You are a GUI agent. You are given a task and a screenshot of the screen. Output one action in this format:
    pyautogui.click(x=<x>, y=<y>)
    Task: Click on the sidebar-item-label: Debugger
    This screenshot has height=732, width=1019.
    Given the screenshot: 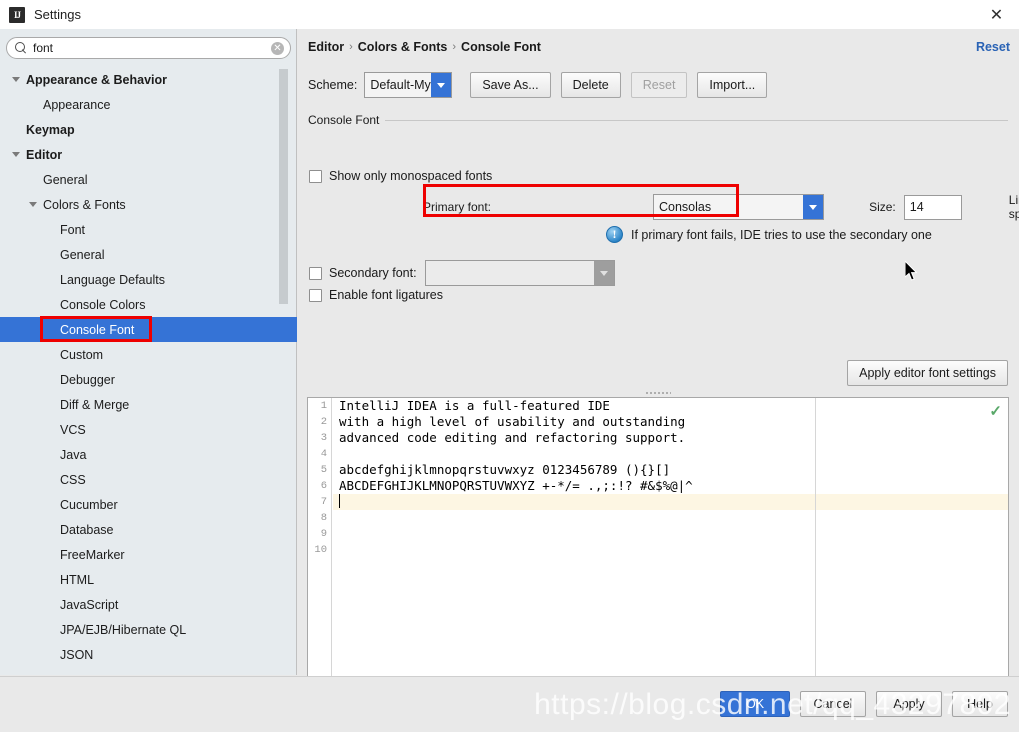 What is the action you would take?
    pyautogui.click(x=87, y=379)
    